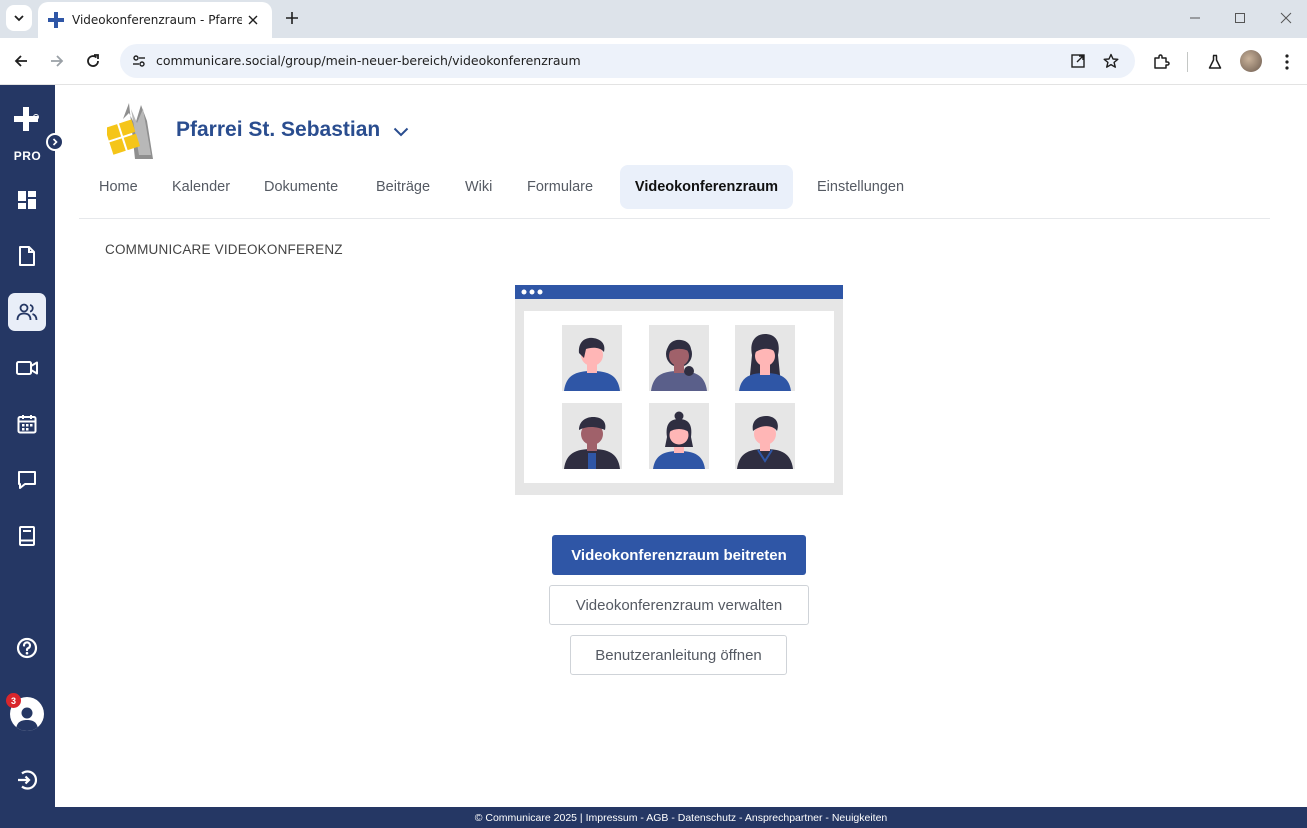 This screenshot has height=828, width=1307. What do you see at coordinates (36, 117) in the screenshot?
I see `registered-mark-icon` at bounding box center [36, 117].